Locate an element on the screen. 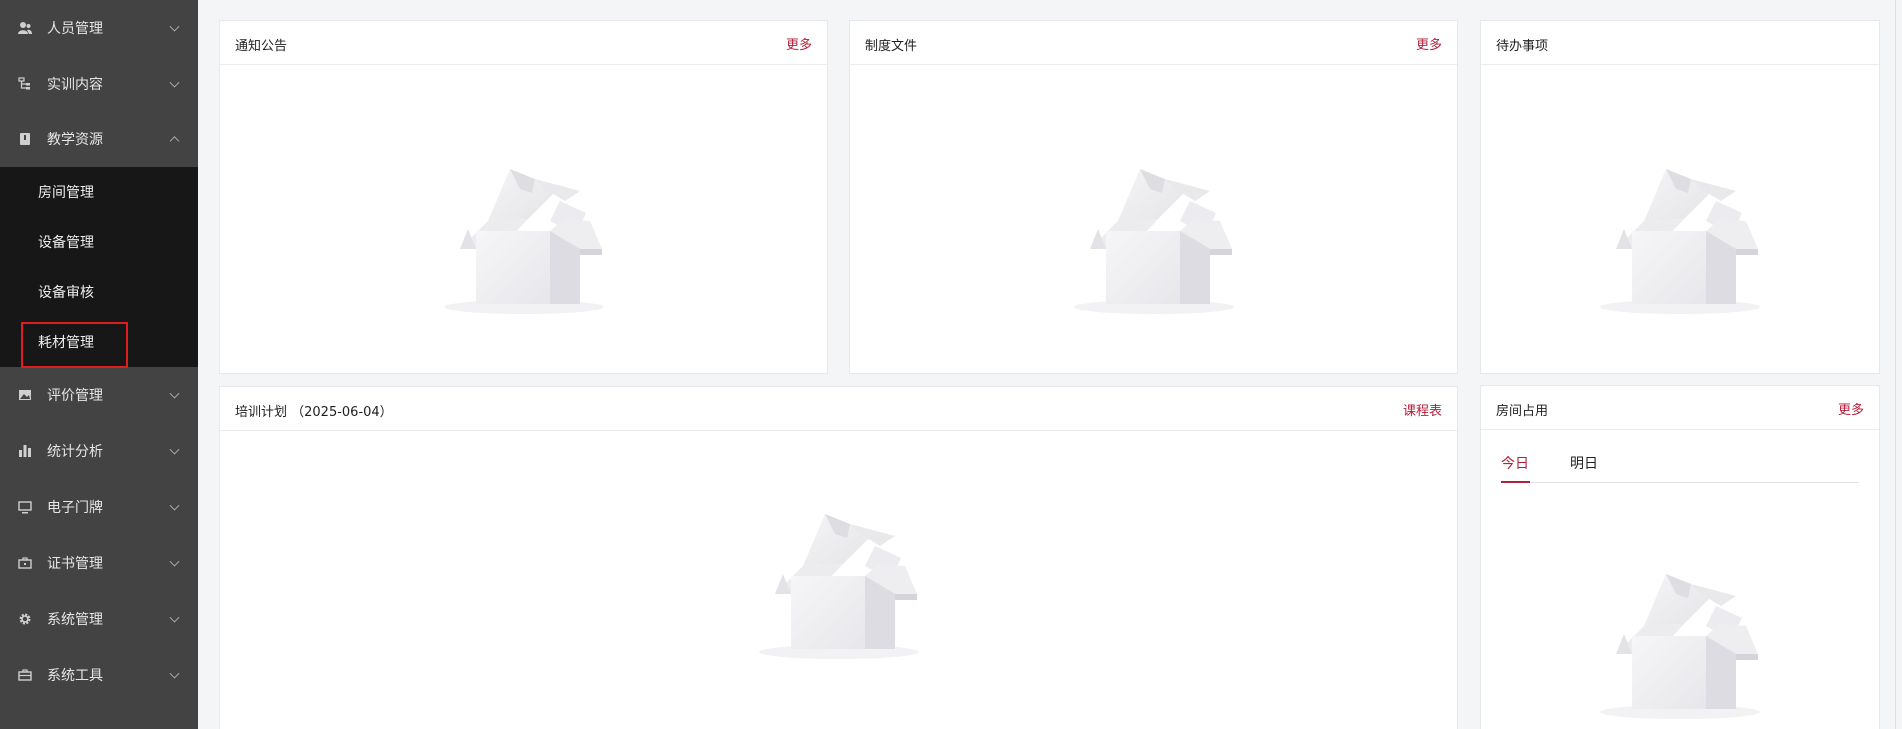 The height and width of the screenshot is (729, 1902). sidebar-item-label: 人员管理 is located at coordinates (75, 29).